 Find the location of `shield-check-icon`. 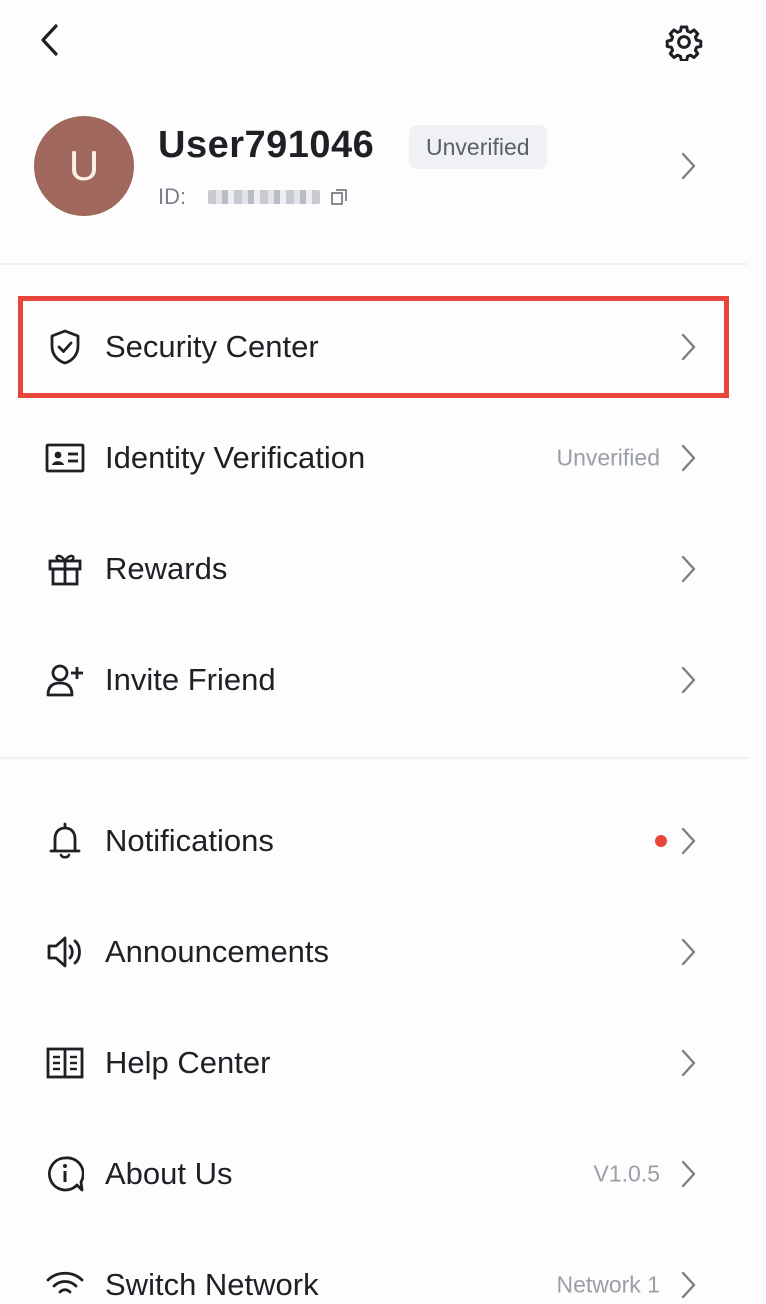

shield-check-icon is located at coordinates (65, 347).